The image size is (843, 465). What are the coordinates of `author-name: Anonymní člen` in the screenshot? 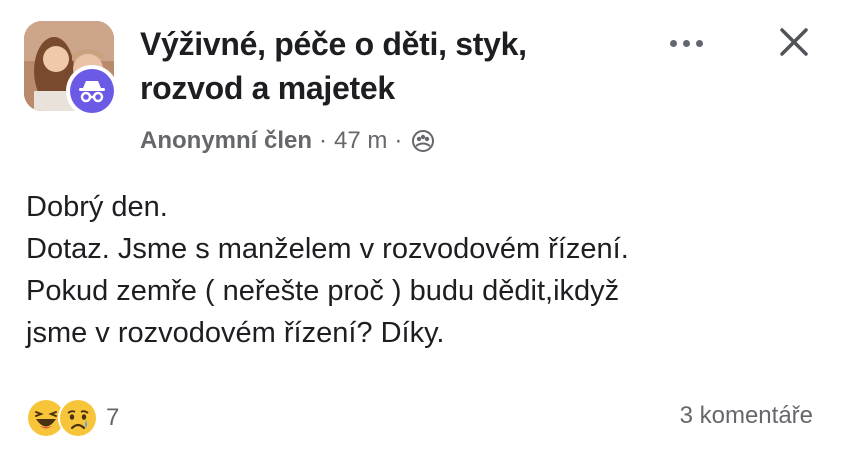 It's located at (226, 141).